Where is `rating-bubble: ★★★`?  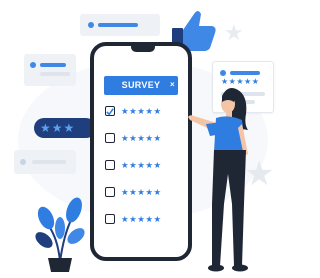 rating-bubble: ★★★ is located at coordinates (65, 128).